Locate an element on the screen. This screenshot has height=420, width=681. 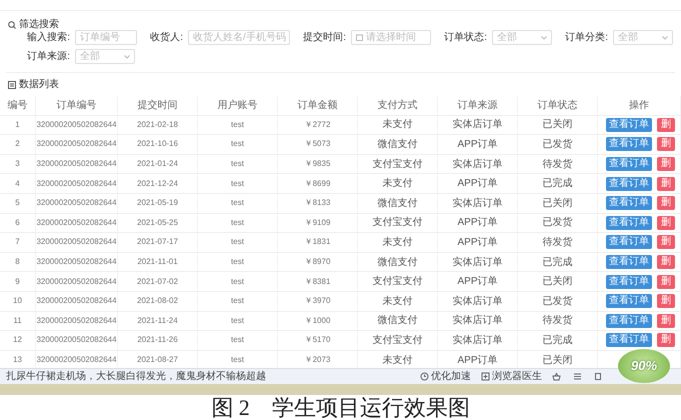
table-cell: 8 is located at coordinates (18, 262).